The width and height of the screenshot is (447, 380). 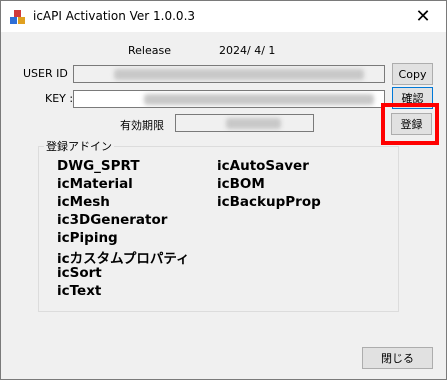 What do you see at coordinates (269, 202) in the screenshot?
I see `addin-item: icBackupProp` at bounding box center [269, 202].